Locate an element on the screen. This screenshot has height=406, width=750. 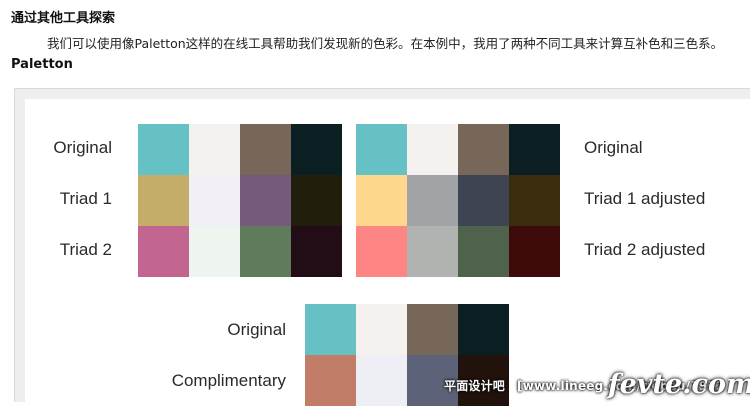
watermark-site-cn: 平面设计吧 is located at coordinates (475, 386).